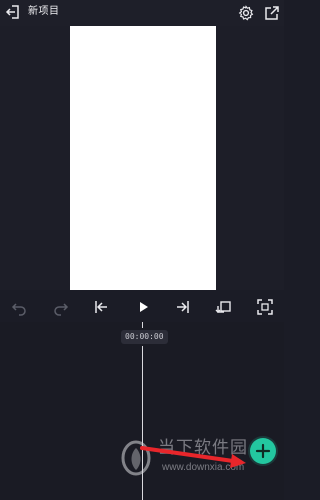  I want to click on playback-controls, so click(142, 307).